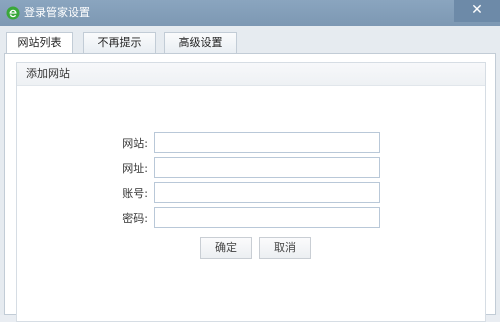  What do you see at coordinates (250, 13) in the screenshot?
I see `title-bar: 登录管家设置 ✕` at bounding box center [250, 13].